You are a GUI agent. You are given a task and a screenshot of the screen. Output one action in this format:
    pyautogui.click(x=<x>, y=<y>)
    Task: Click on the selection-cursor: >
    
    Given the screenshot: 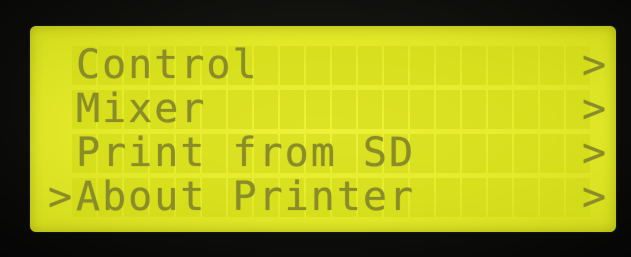 What is the action you would take?
    pyautogui.click(x=61, y=197)
    